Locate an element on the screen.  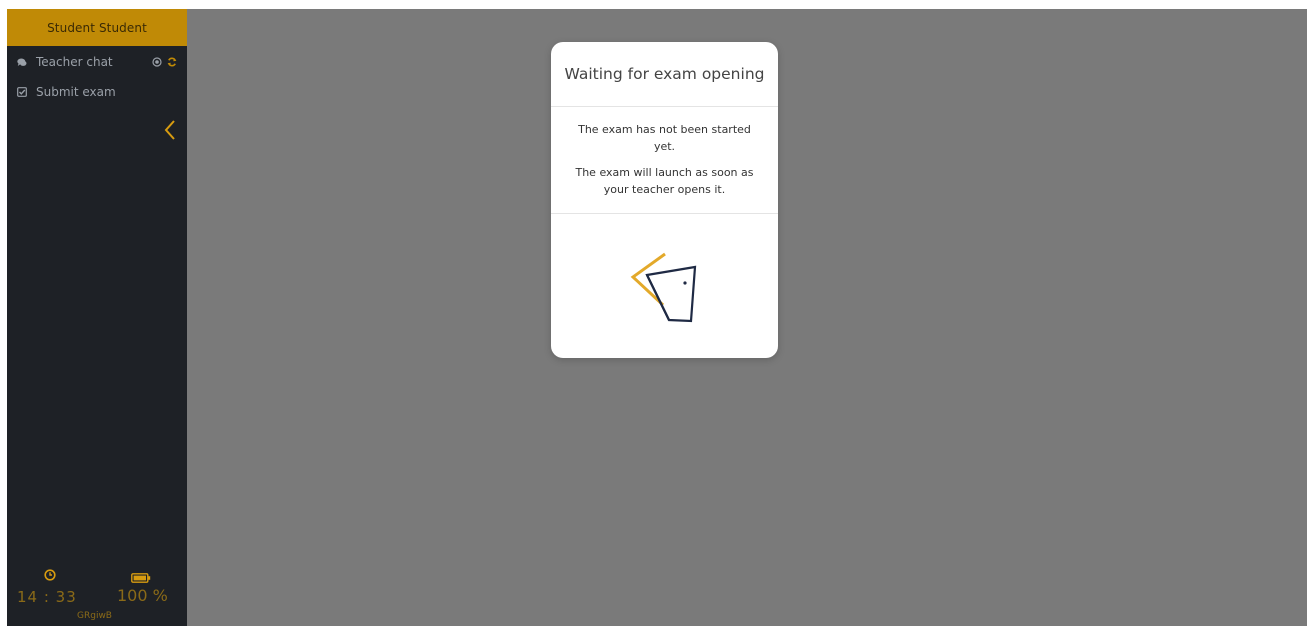
exam-code: GRgiwB is located at coordinates (94, 616).